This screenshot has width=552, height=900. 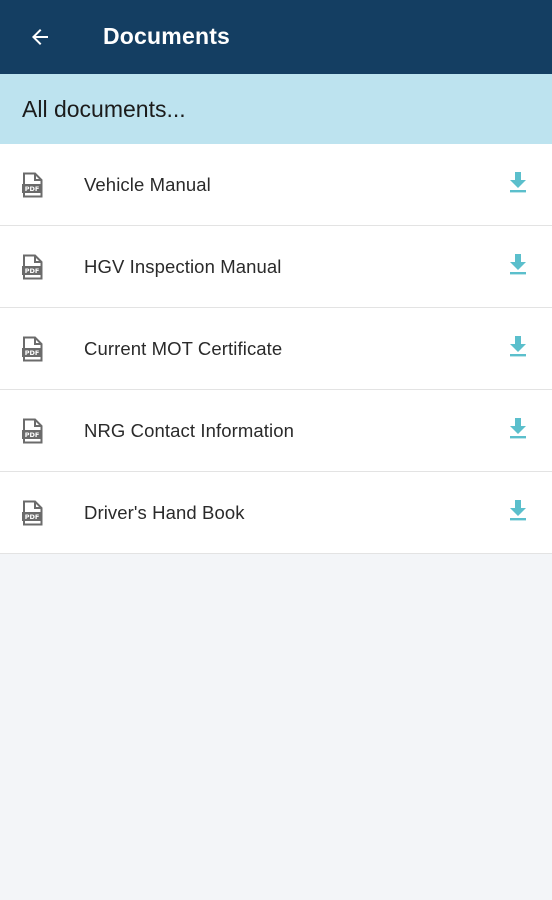 I want to click on arrow-left-icon, so click(x=40, y=37).